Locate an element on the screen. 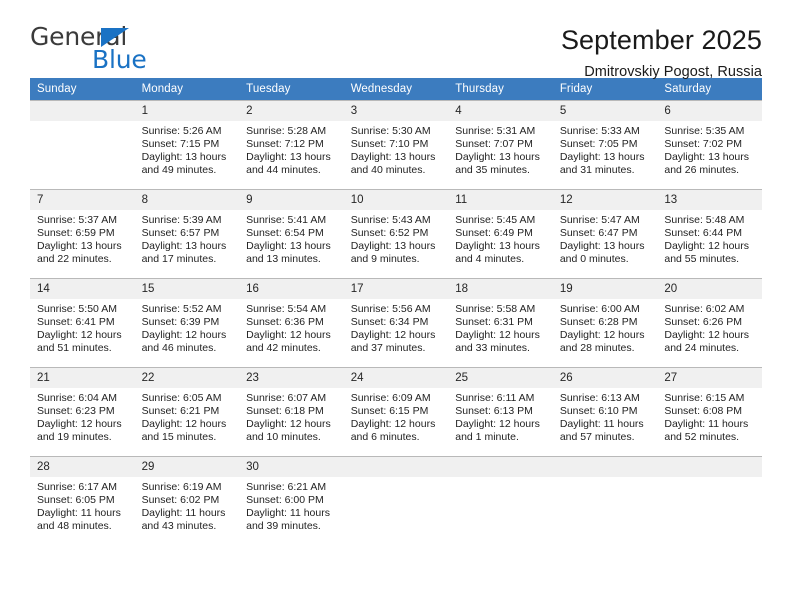 Image resolution: width=792 pixels, height=612 pixels. day-number is located at coordinates (605, 466).